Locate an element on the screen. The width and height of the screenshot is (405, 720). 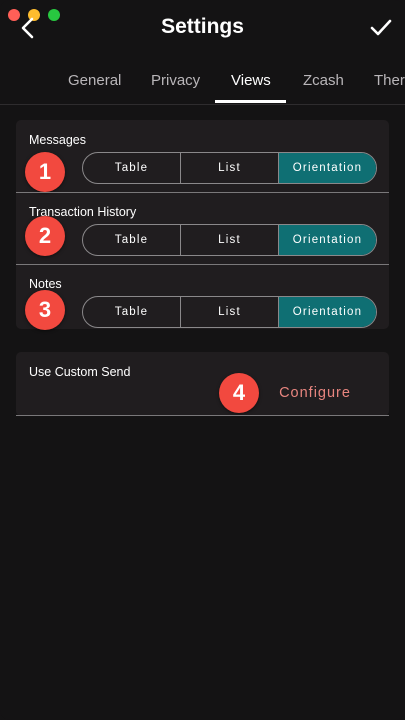
page-title: Settings is located at coordinates (202, 26).